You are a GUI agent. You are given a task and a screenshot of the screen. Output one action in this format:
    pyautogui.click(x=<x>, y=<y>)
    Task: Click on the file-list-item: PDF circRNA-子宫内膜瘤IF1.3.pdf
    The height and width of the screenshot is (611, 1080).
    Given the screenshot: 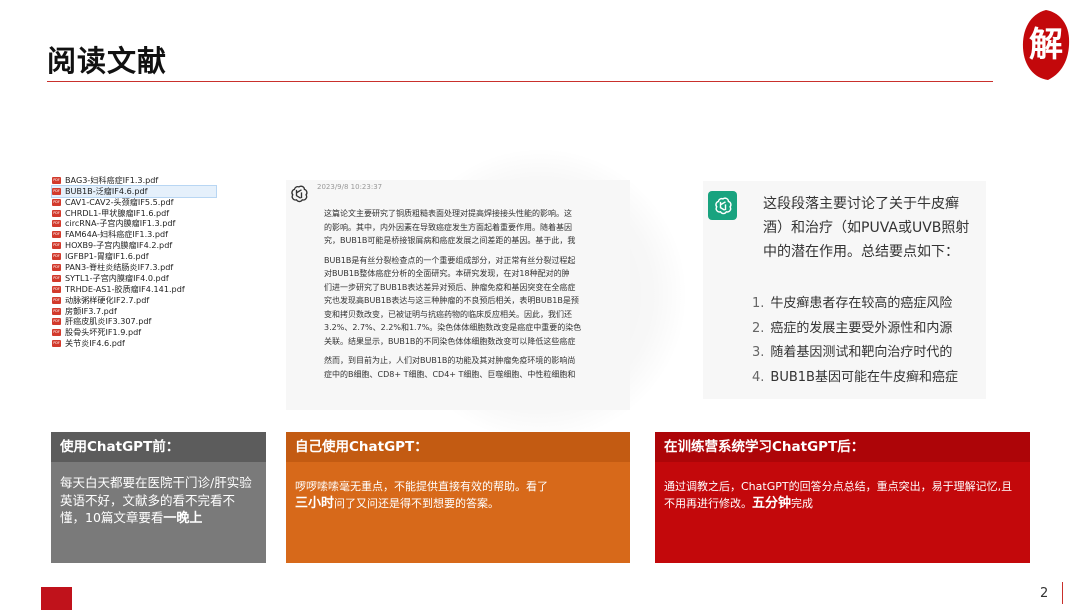 What is the action you would take?
    pyautogui.click(x=134, y=224)
    